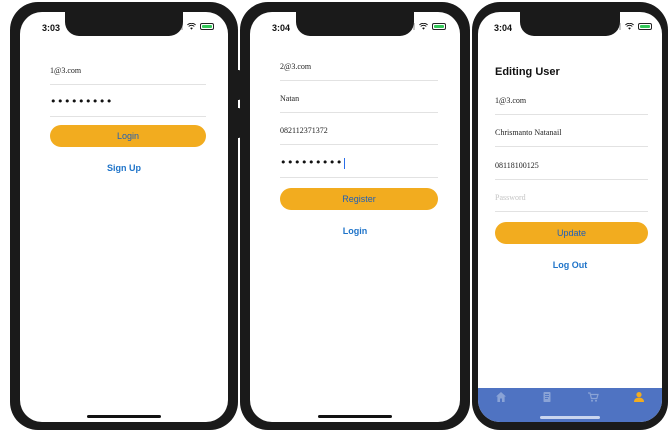 The height and width of the screenshot is (432, 672). I want to click on login-button: Login, so click(128, 136).